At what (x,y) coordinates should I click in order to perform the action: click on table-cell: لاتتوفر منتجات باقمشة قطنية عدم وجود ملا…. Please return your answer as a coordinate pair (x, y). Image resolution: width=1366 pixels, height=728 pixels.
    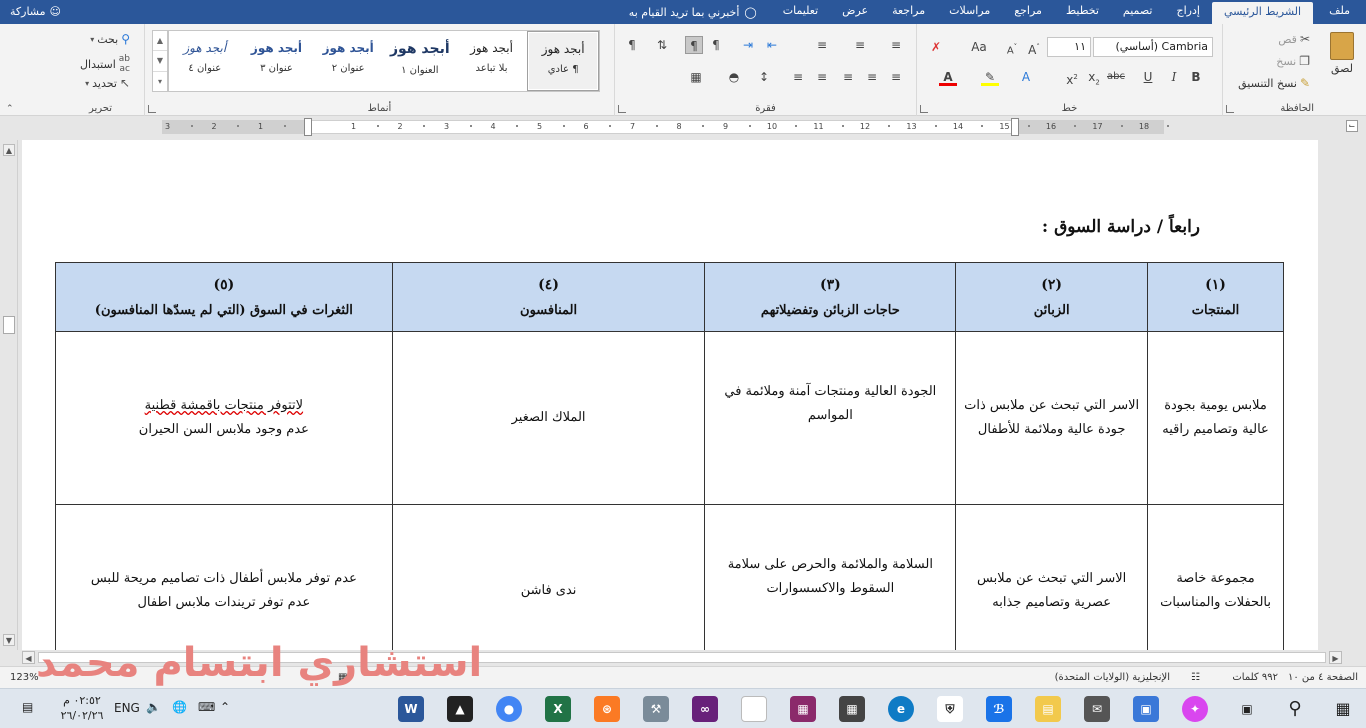
    Looking at the image, I should click on (224, 418).